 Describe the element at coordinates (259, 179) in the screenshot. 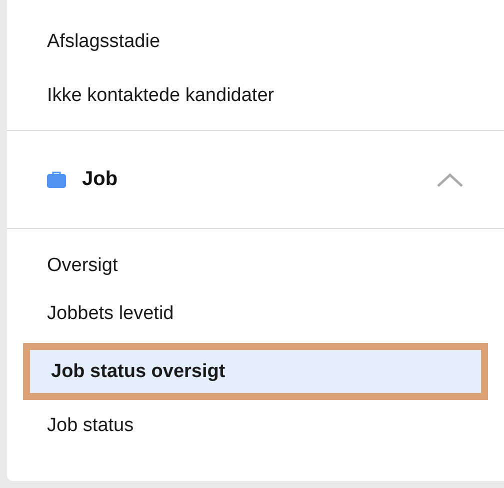

I see `section-title: Job` at that location.